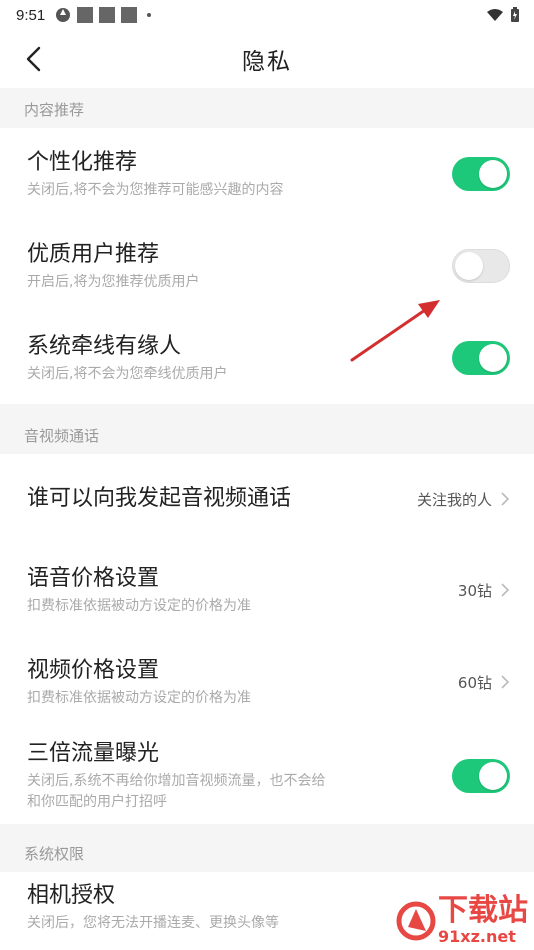  I want to click on triple-traffic-exposure-row: 三倍流量曝光 关闭后,系统不再给你增加音视频流量，也不会给 和你匹配的用户打招呼, so click(267, 776).